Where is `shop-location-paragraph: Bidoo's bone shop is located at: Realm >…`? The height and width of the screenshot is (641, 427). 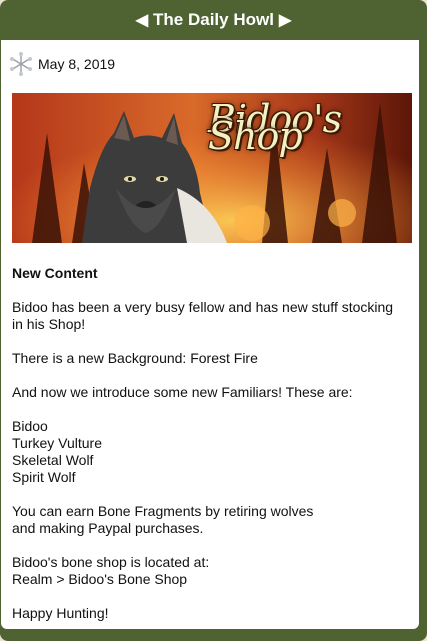 shop-location-paragraph: Bidoo's bone shop is located at: Realm >… is located at coordinates (209, 571).